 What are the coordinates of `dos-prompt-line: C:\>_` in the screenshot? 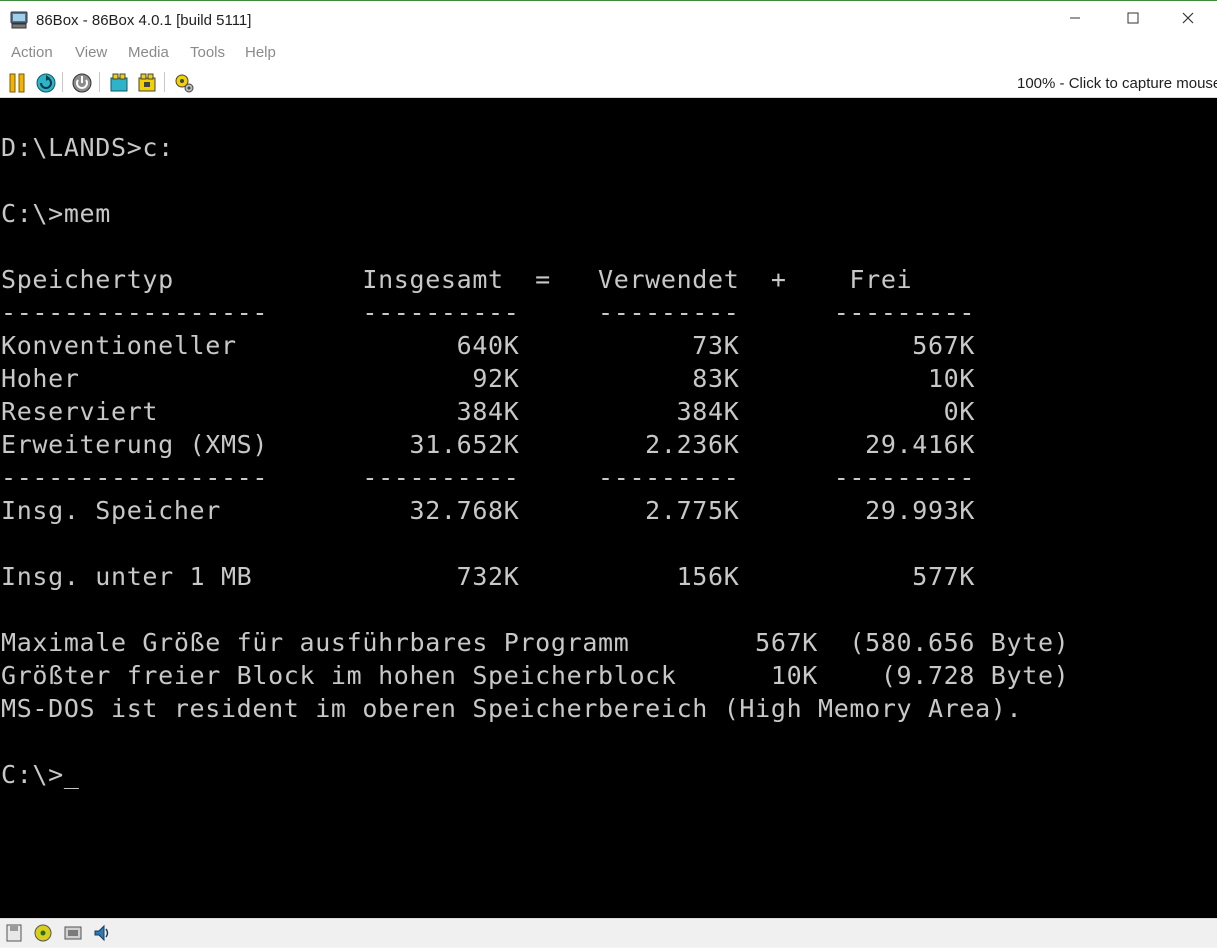 It's located at (40, 774).